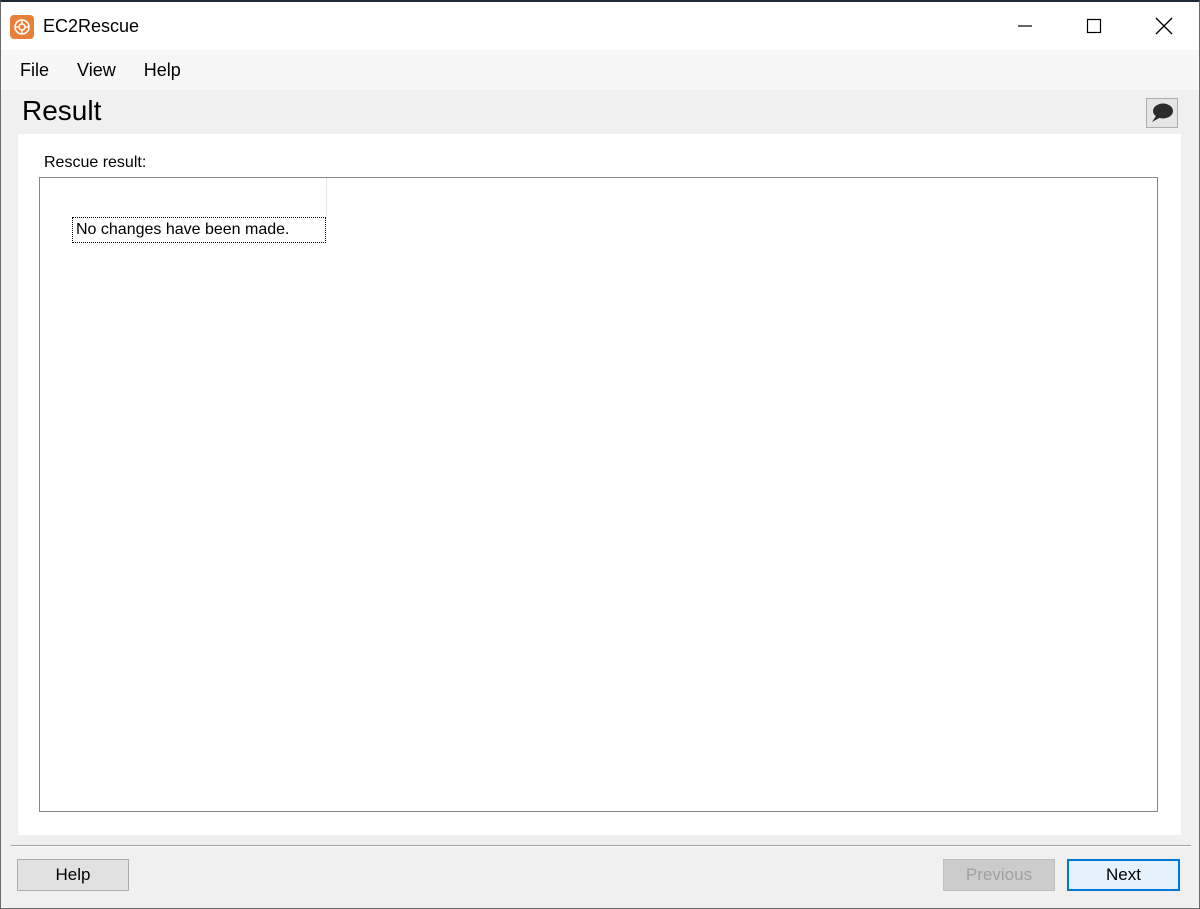  I want to click on feedback-button, so click(1162, 113).